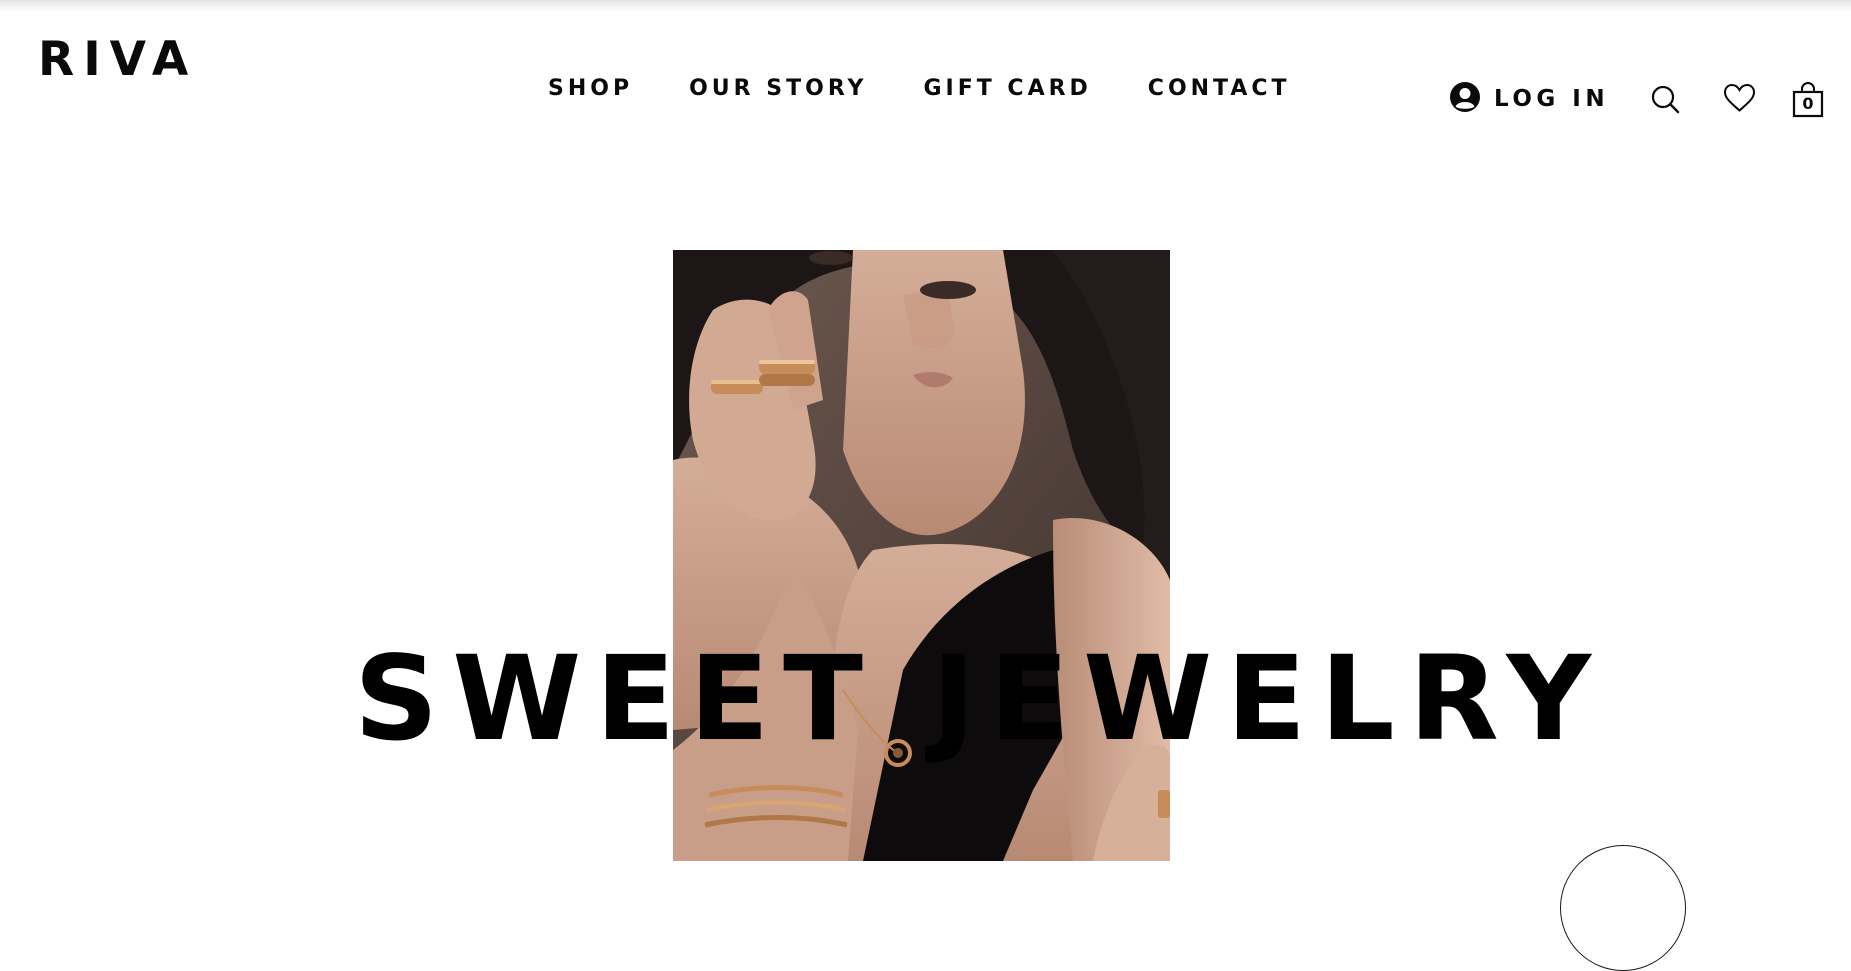  Describe the element at coordinates (1007, 89) in the screenshot. I see `nav-item-gift-card: GIFT CARD` at that location.